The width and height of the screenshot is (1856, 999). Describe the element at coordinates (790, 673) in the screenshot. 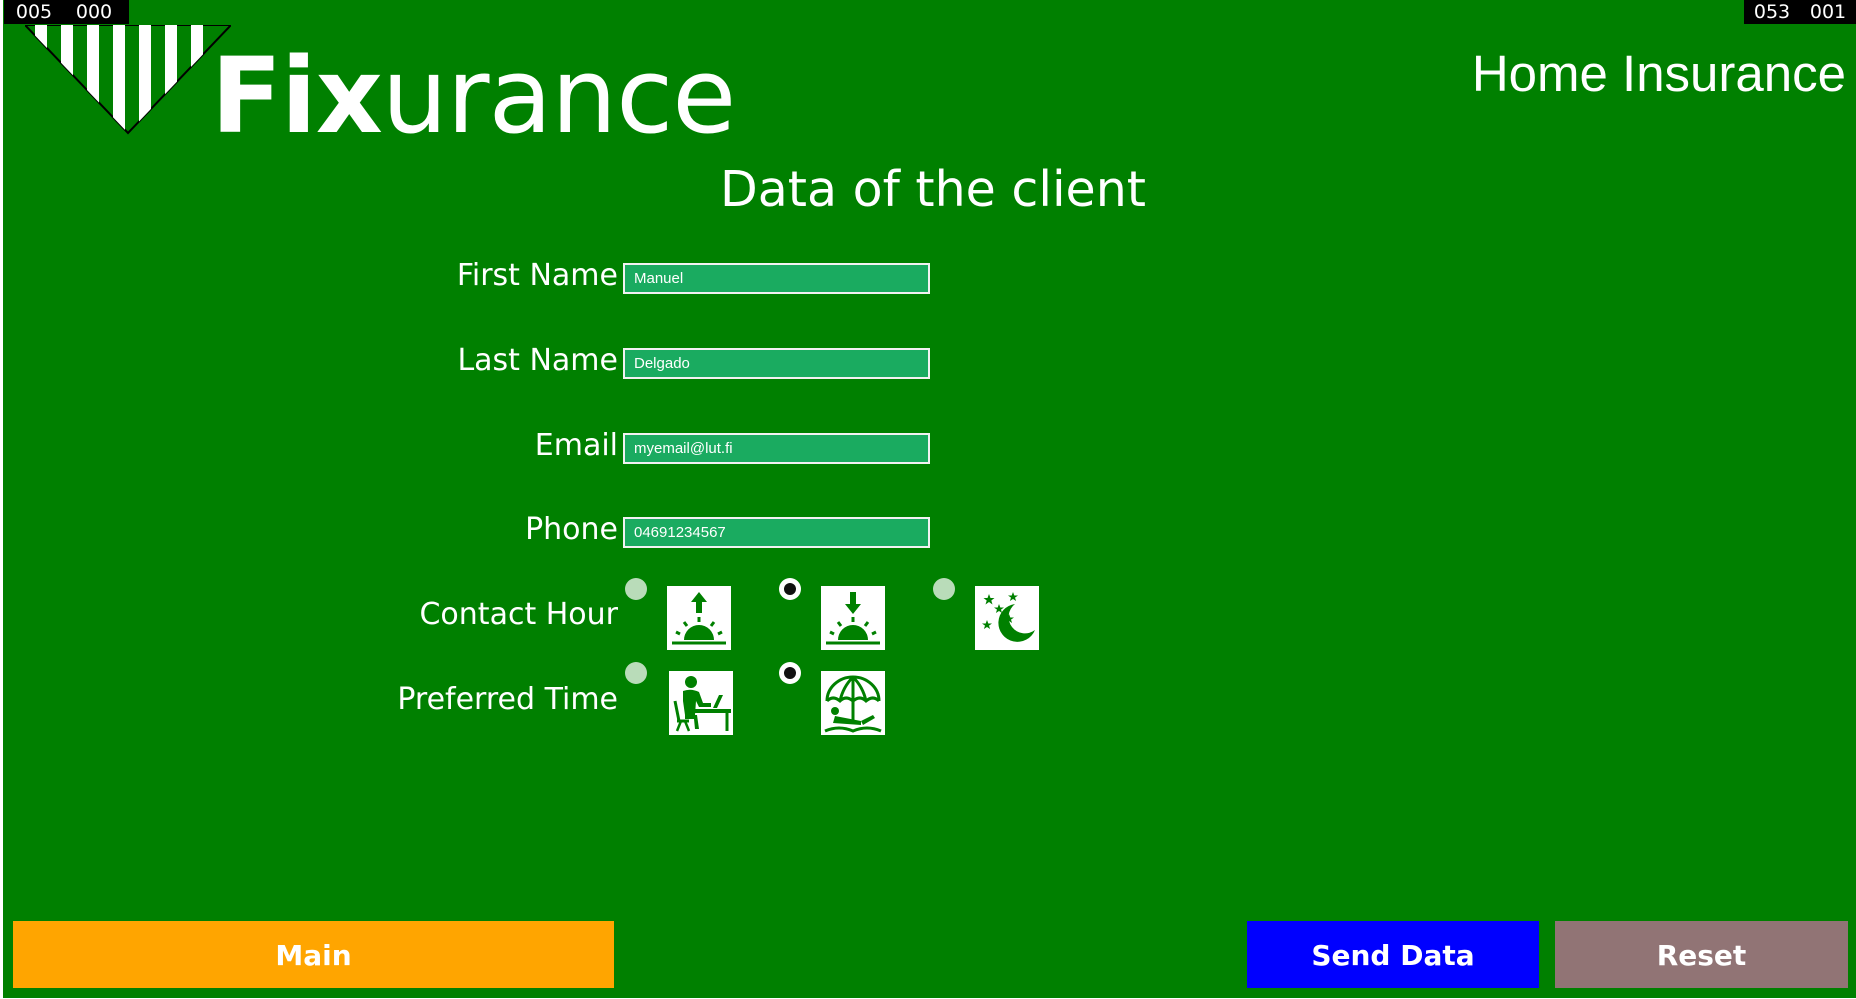

I see `preferred-time-leisure-radio` at that location.